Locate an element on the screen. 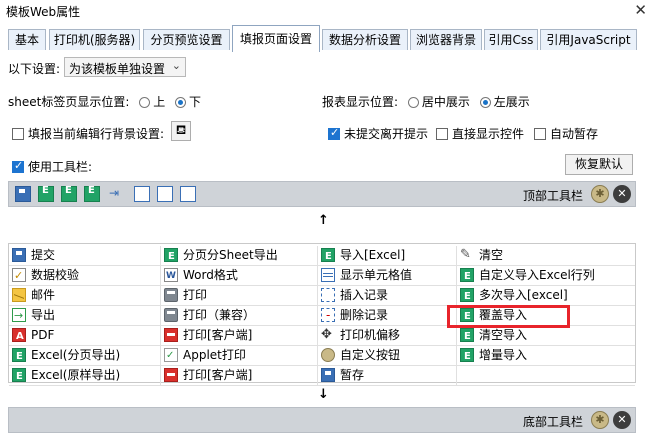 The height and width of the screenshot is (442, 655). direct-show-label: 直接显示控件 is located at coordinates (488, 134).